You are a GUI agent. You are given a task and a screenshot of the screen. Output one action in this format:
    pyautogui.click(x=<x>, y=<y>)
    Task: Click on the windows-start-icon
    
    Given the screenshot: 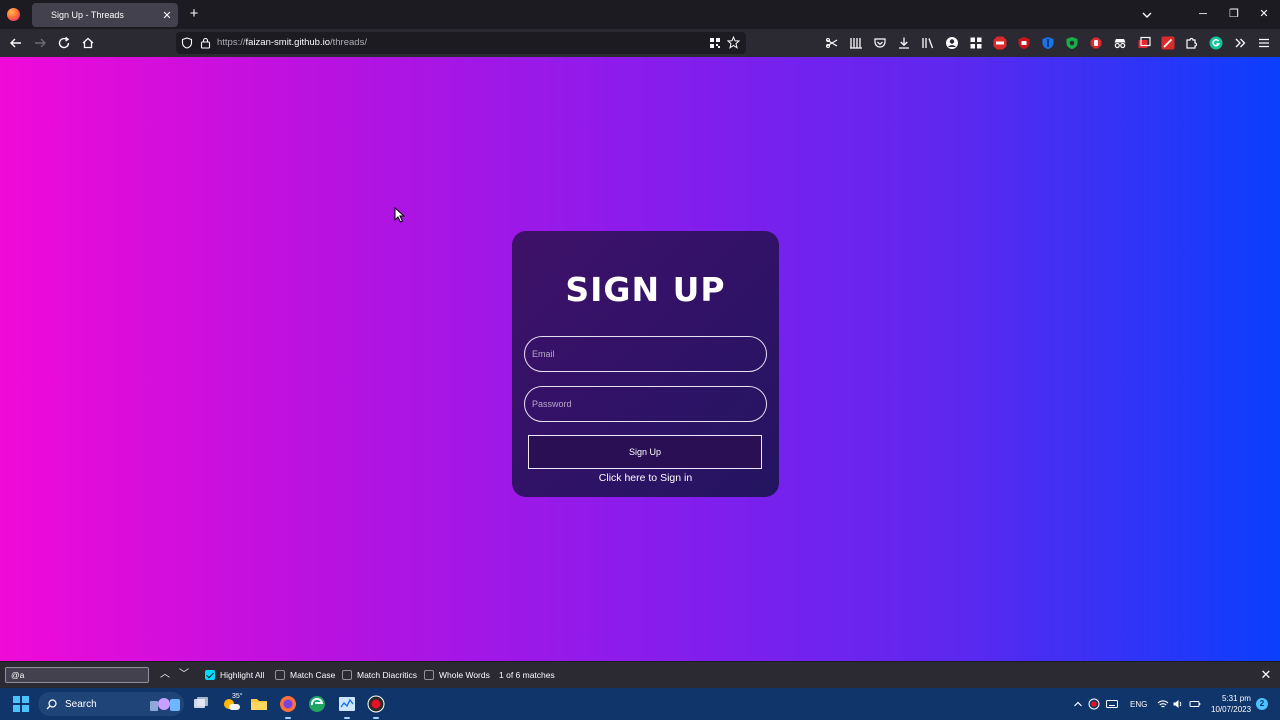 What is the action you would take?
    pyautogui.click(x=21, y=704)
    